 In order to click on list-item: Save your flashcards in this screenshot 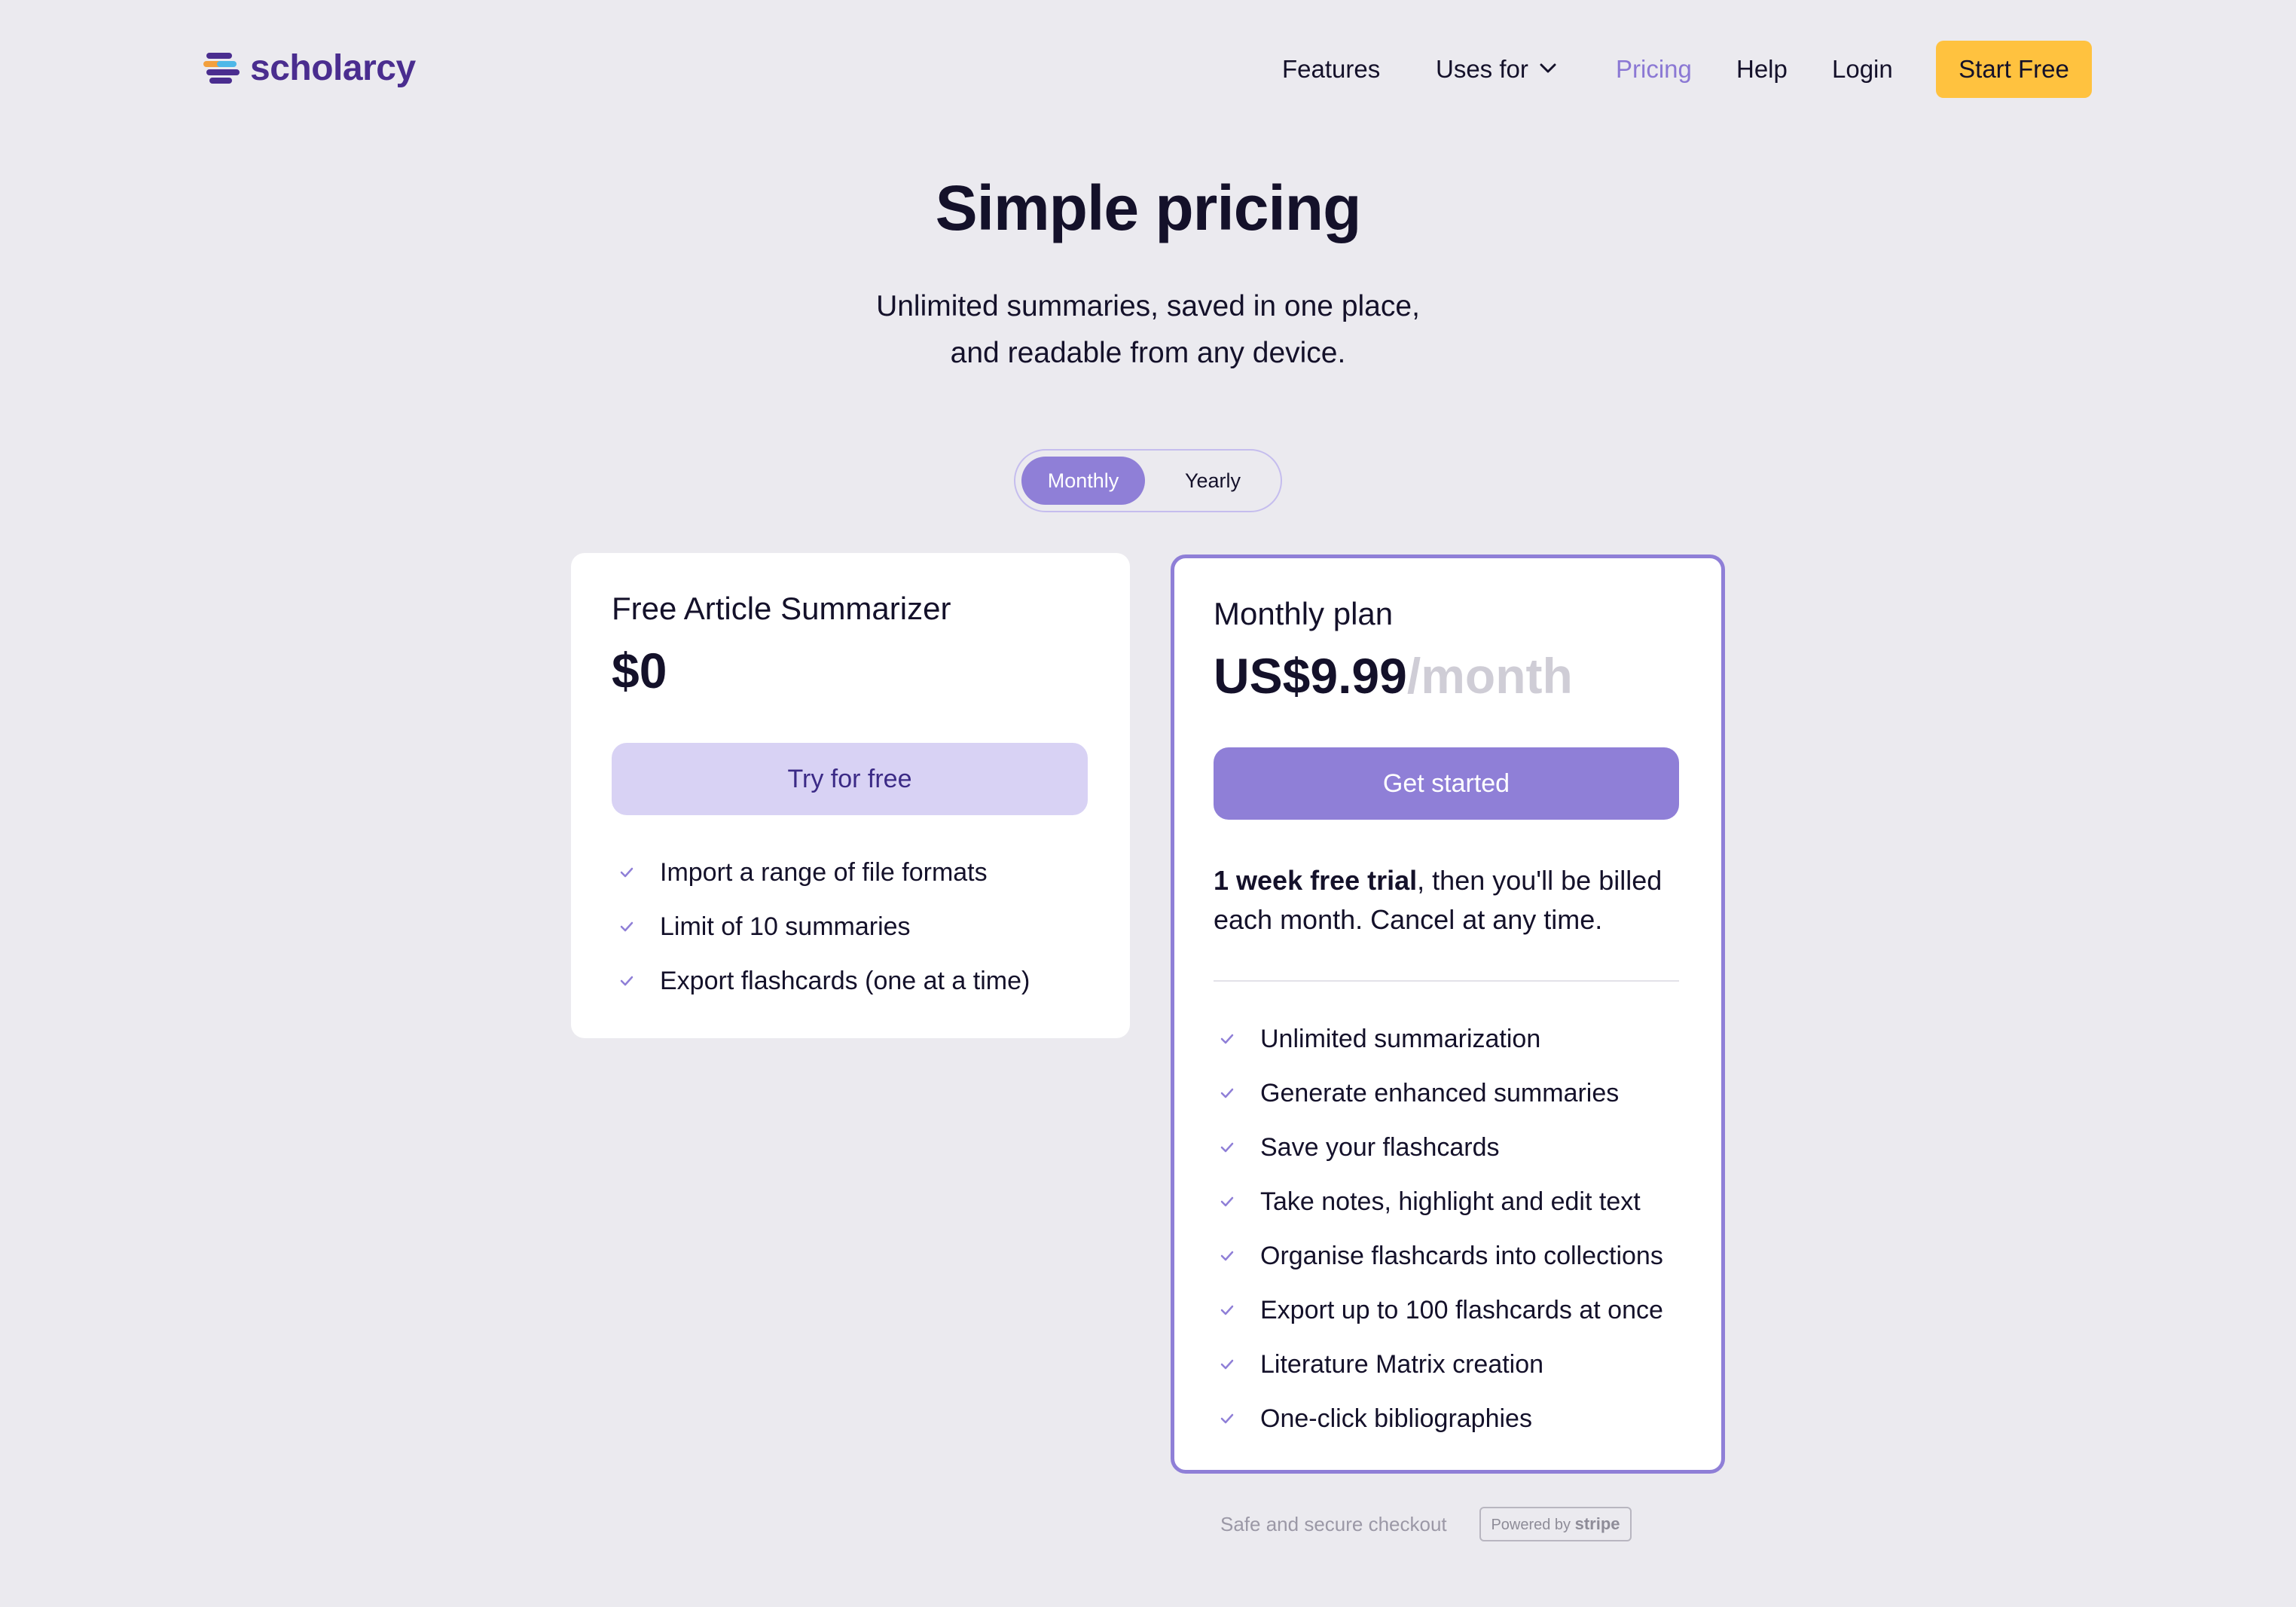, I will do `click(1438, 1147)`.